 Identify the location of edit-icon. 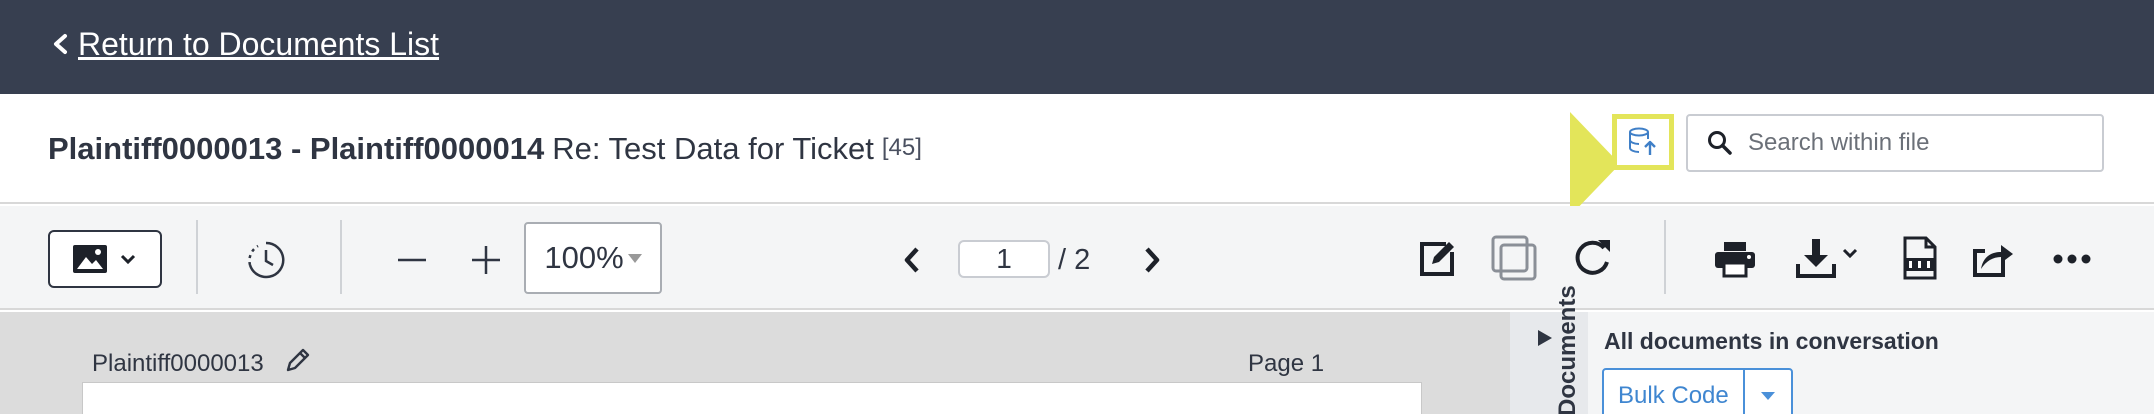
(1437, 259).